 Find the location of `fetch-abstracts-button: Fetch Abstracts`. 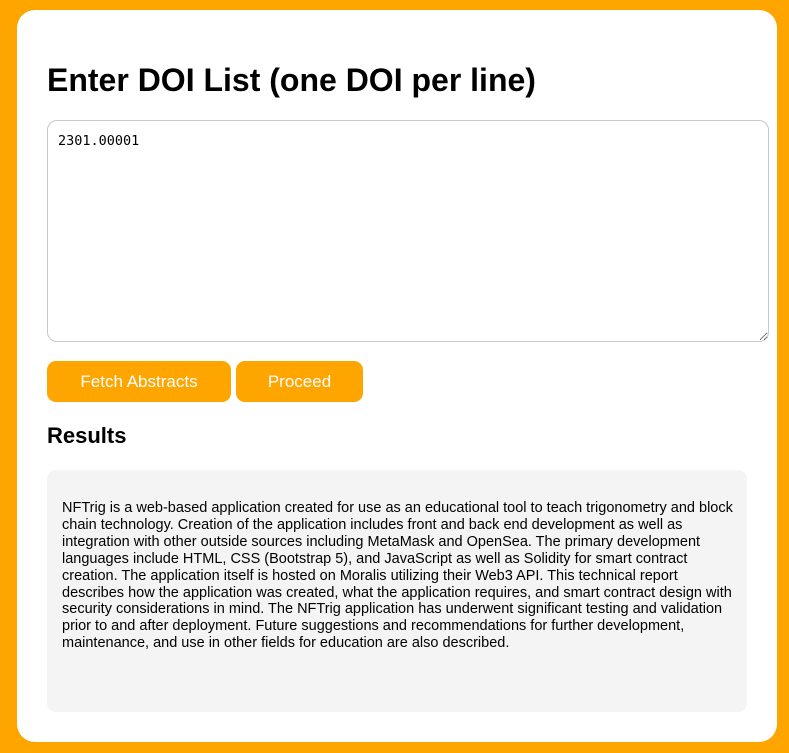

fetch-abstracts-button: Fetch Abstracts is located at coordinates (139, 381).